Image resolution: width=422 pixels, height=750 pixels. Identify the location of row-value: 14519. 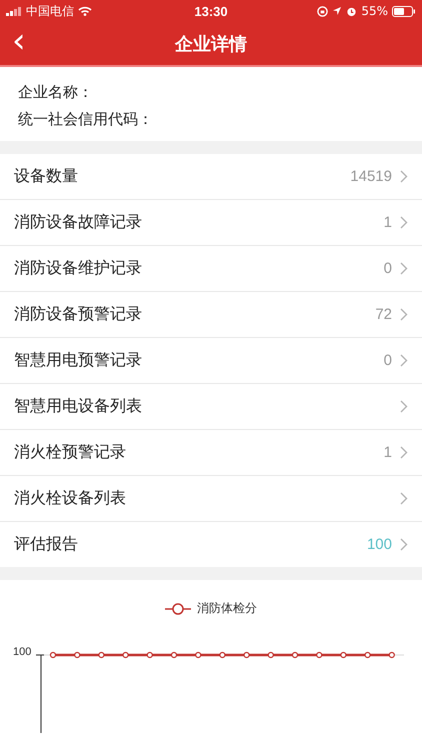
(371, 176).